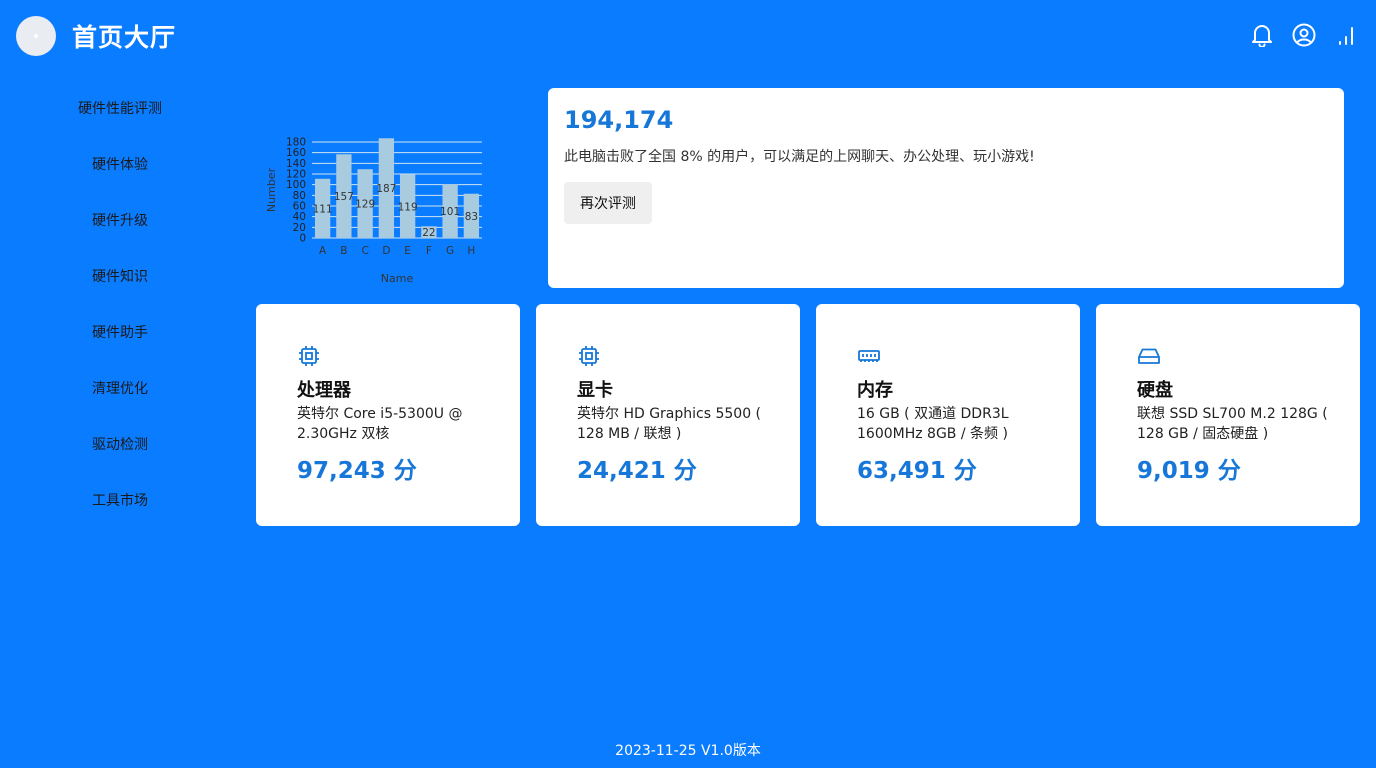  Describe the element at coordinates (1232, 424) in the screenshot. I see `hardware-detail: 联想 SSD SL700 M.2 128G ( 128 GB / 固态硬盘 )` at that location.